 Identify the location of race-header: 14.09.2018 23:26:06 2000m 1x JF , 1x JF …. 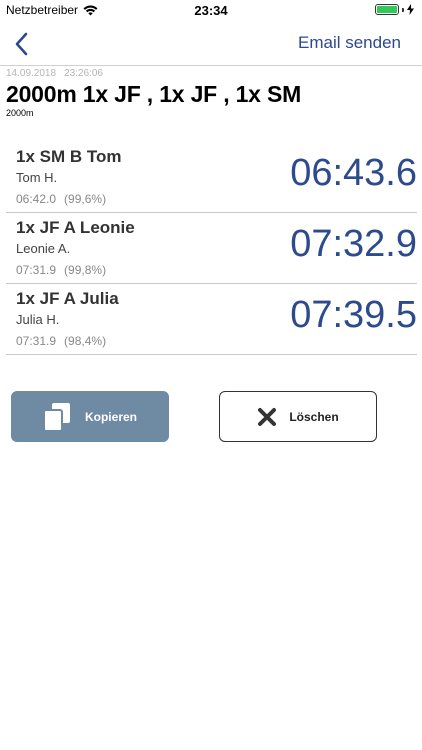
(211, 93).